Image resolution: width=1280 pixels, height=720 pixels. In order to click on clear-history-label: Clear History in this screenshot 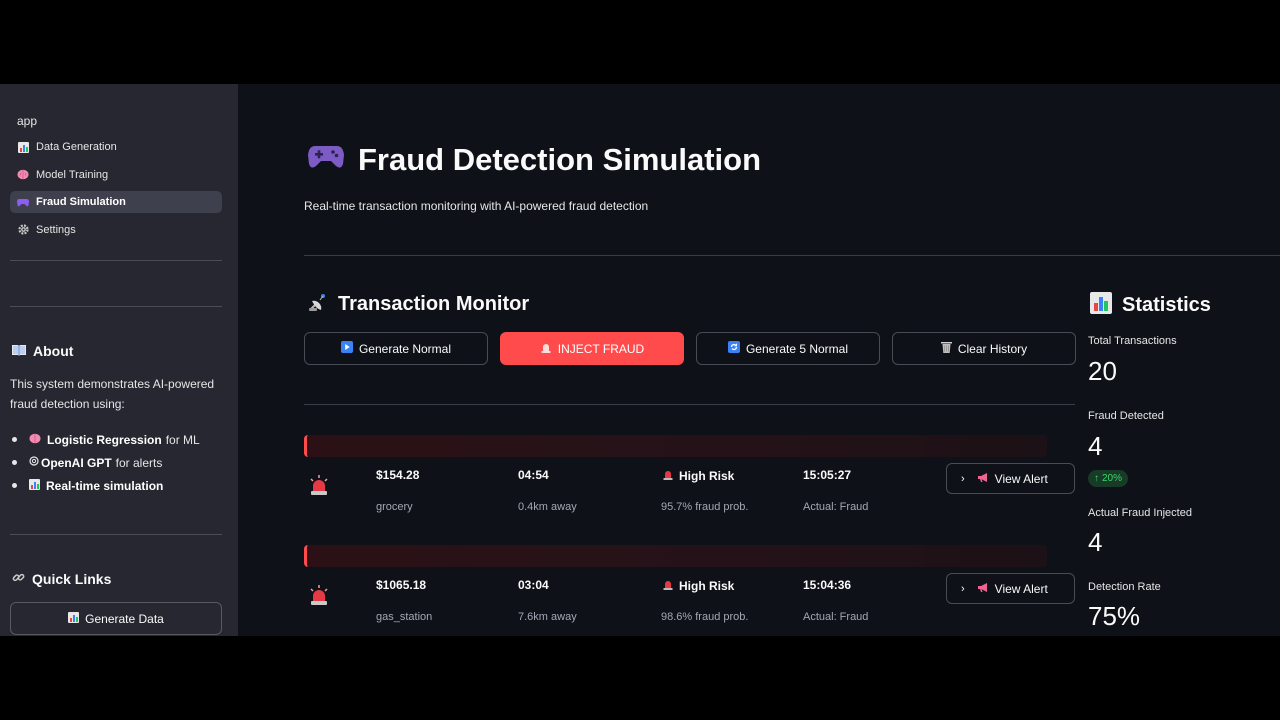, I will do `click(992, 348)`.